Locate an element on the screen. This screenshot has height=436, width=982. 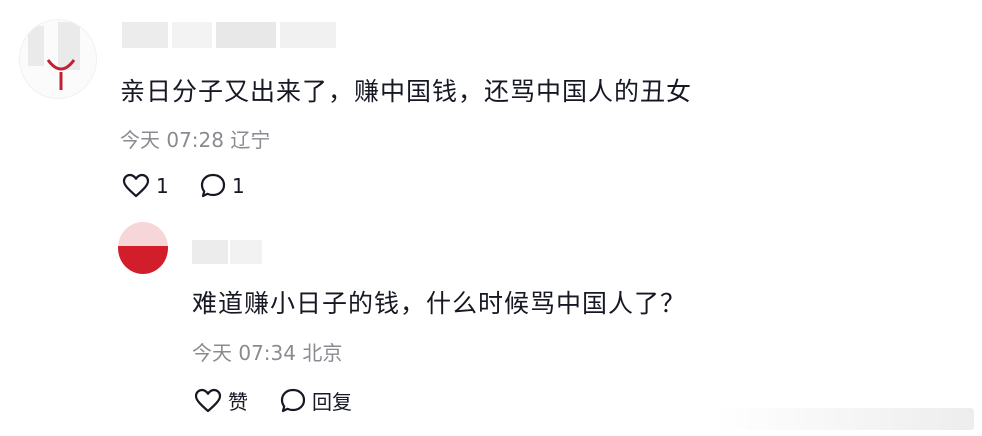
reply-count-button: 1 is located at coordinates (222, 186).